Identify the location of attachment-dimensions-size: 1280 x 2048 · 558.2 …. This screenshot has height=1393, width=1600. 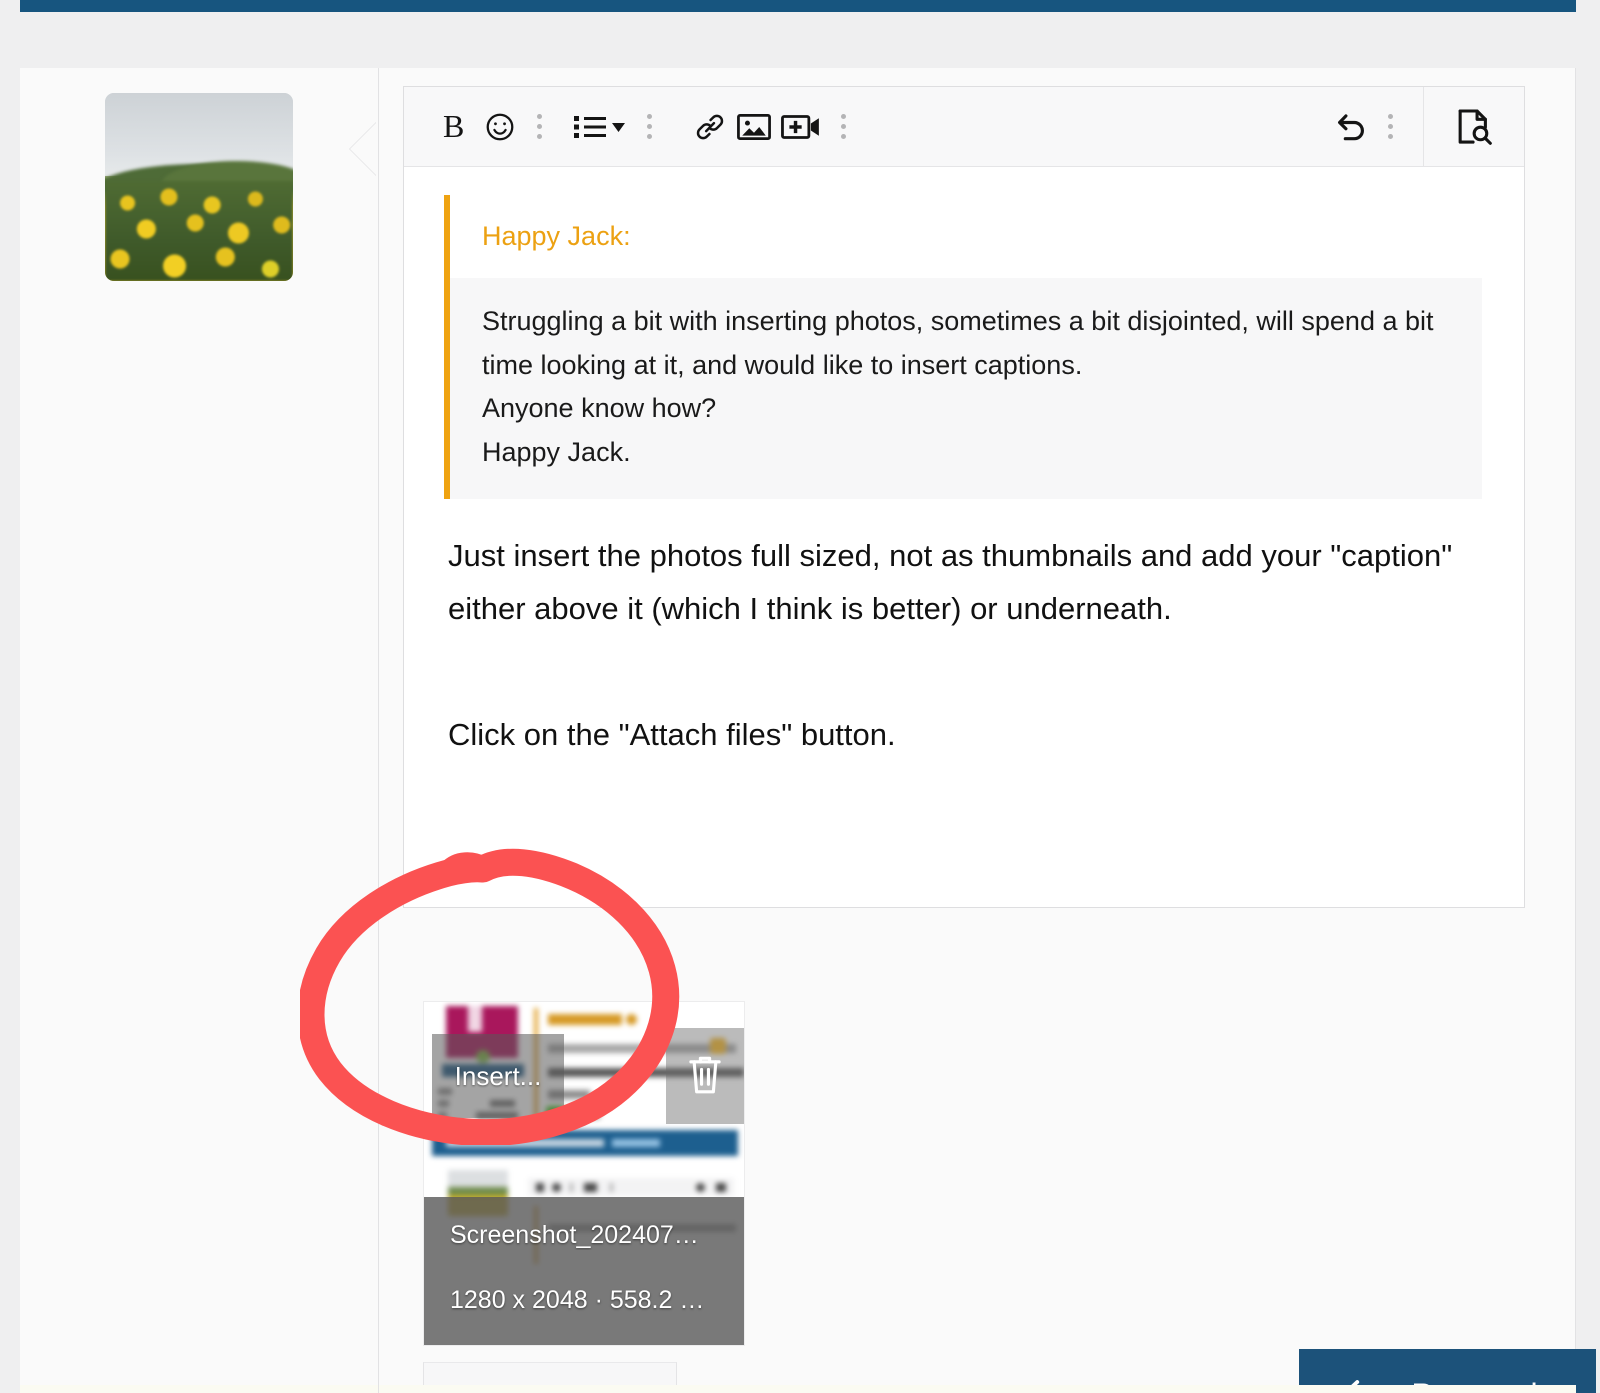
(577, 1300).